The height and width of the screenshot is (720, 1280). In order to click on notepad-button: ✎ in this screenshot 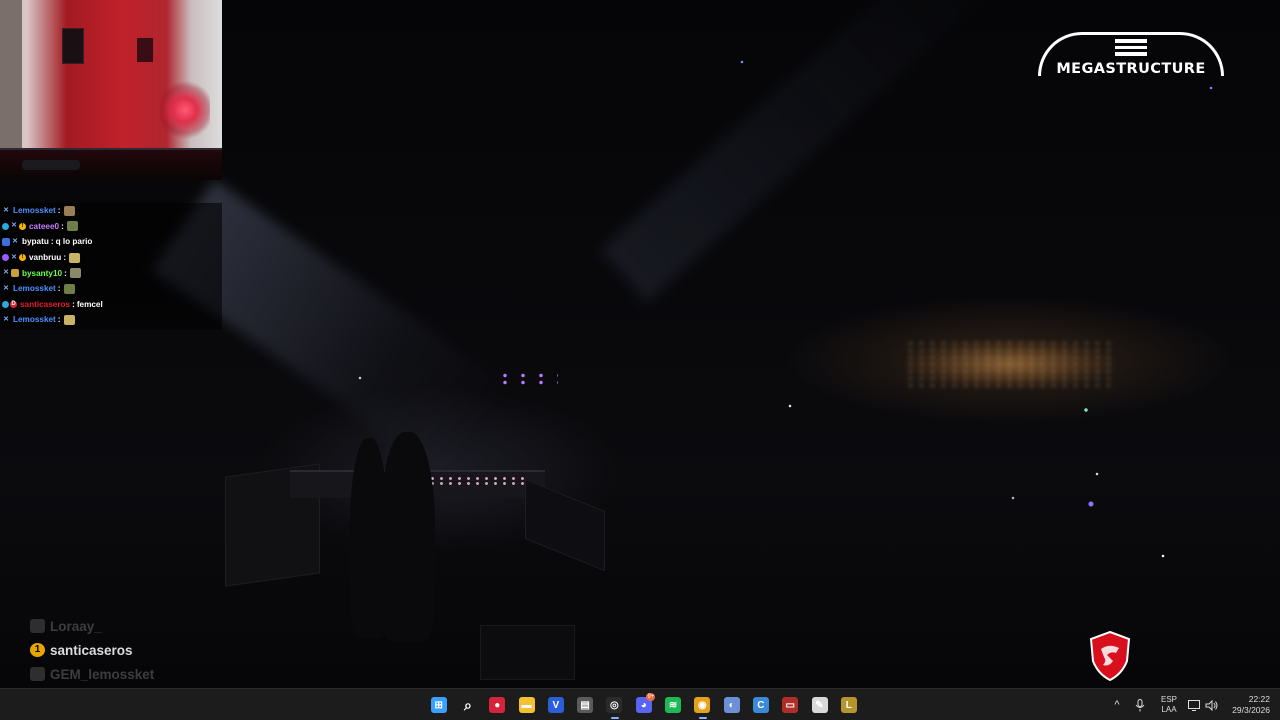, I will do `click(819, 705)`.